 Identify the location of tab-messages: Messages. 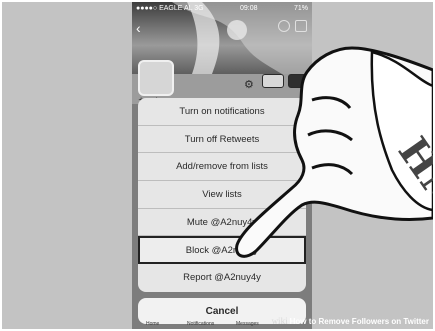
(247, 324).